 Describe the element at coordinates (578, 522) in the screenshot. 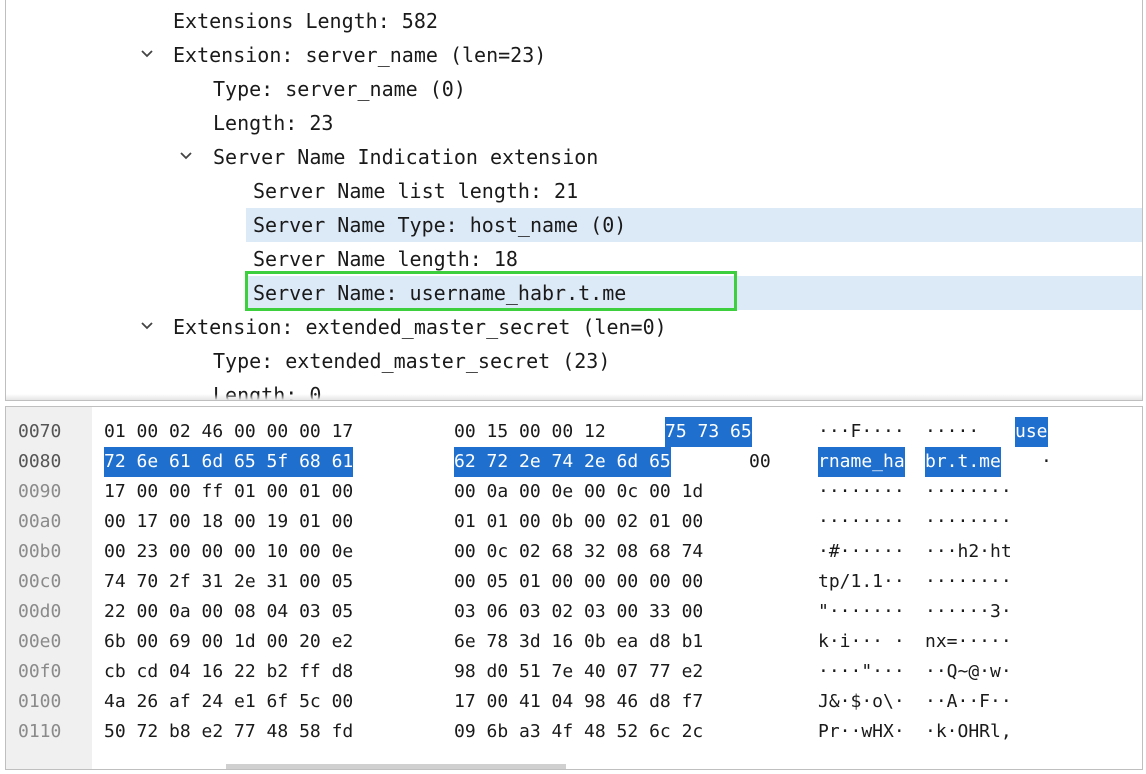

I see `hex-bytes: 01 01 00 0b 00 02 01 00` at that location.